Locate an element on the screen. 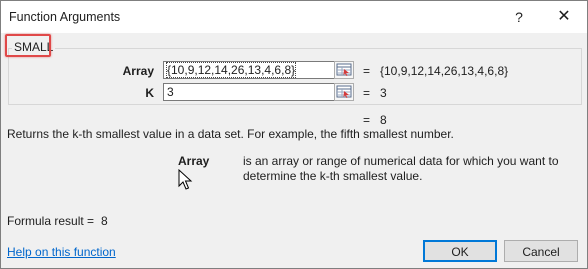  k-input: 3 is located at coordinates (258, 92).